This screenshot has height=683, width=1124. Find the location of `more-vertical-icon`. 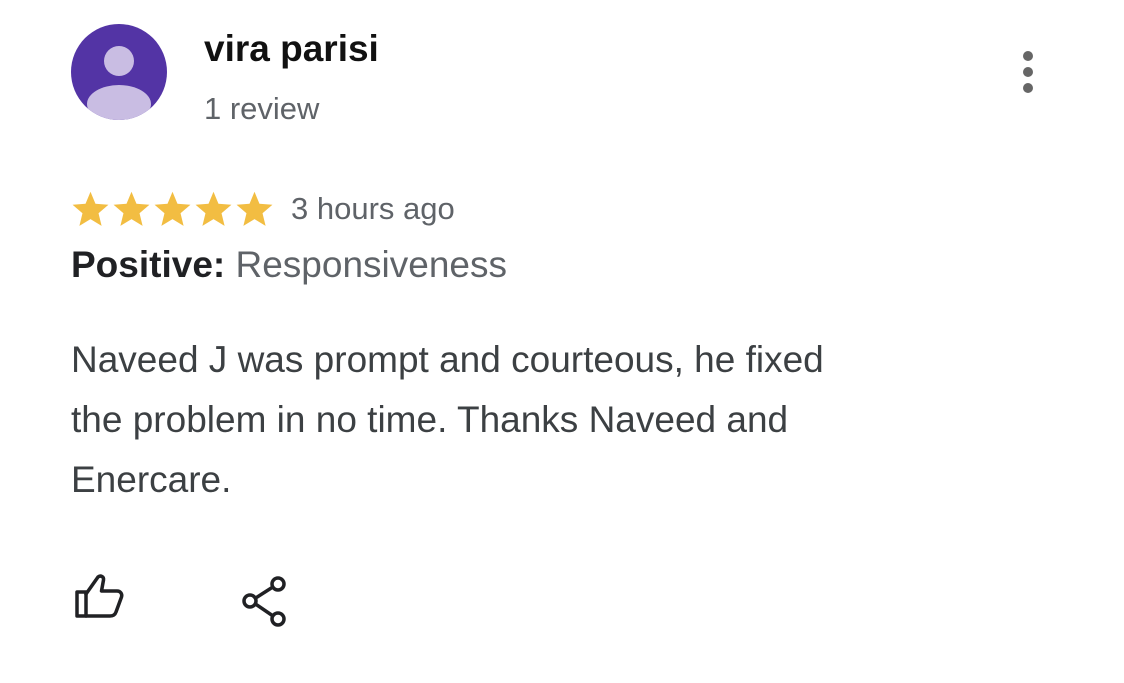

more-vertical-icon is located at coordinates (1028, 72).